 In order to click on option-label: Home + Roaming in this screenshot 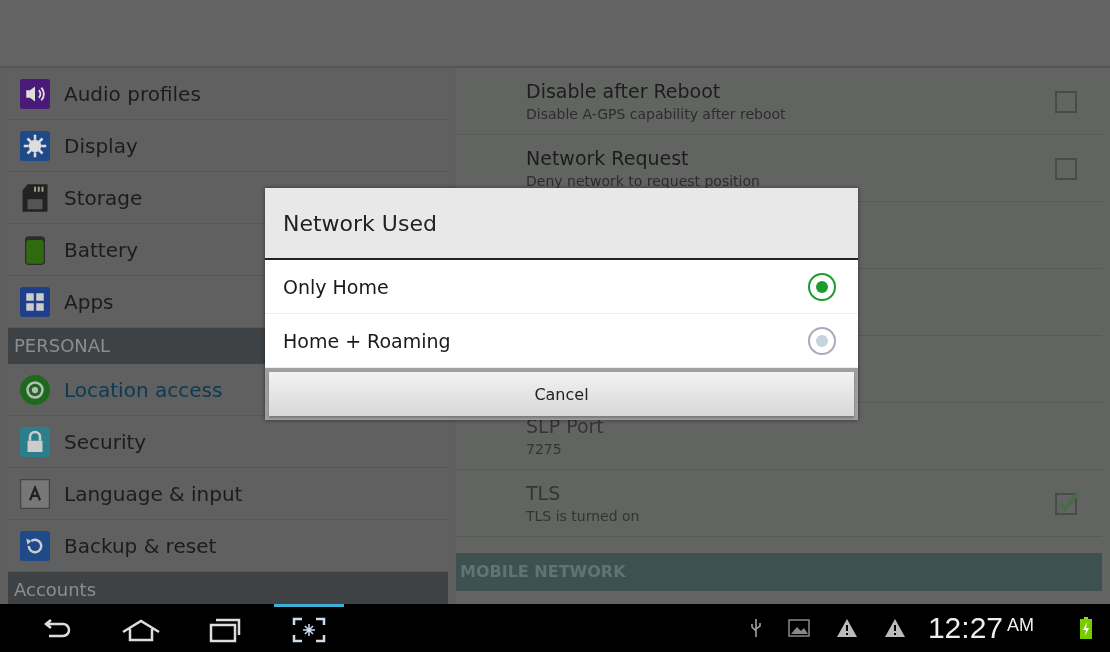, I will do `click(367, 340)`.